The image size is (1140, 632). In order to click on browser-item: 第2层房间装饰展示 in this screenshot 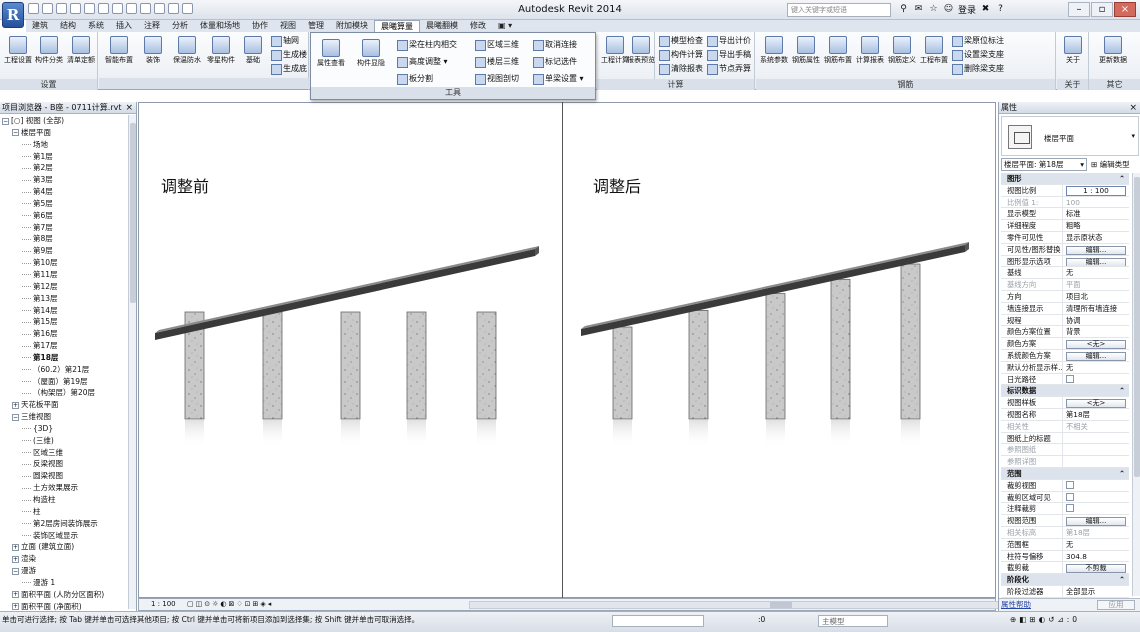, I will do `click(64, 524)`.